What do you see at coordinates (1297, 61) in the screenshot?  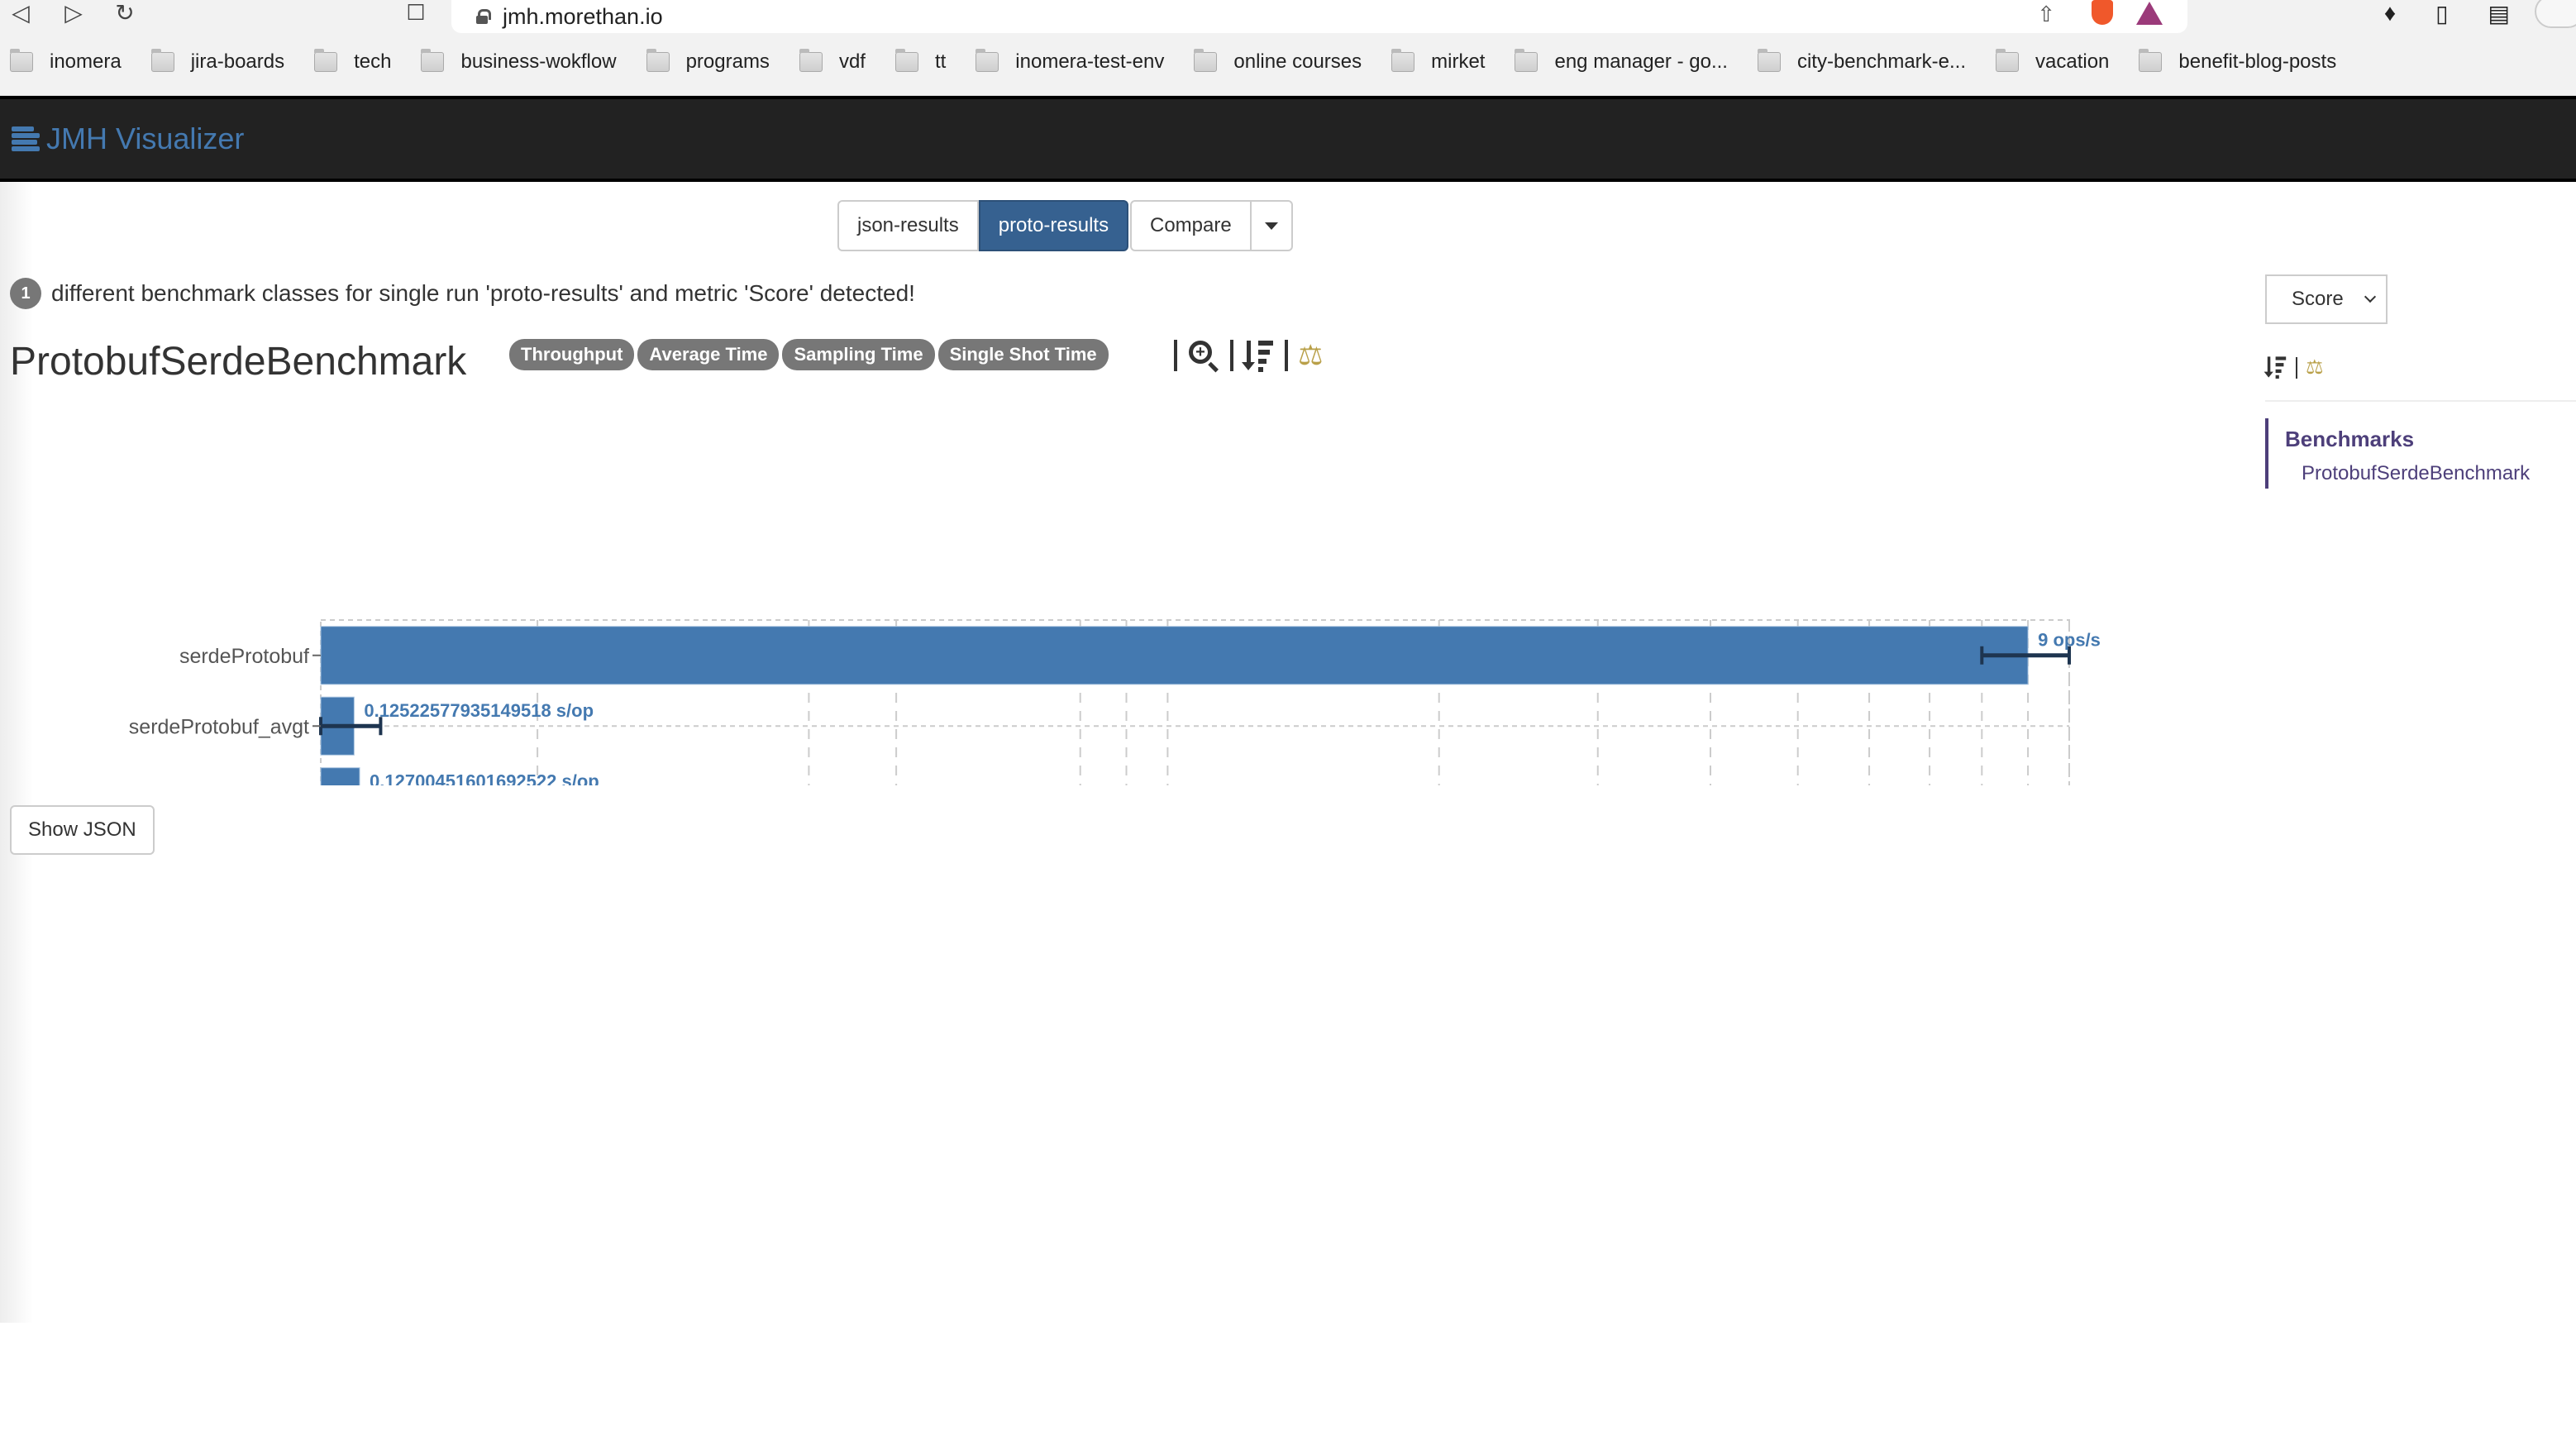 I see `bookmark-label: online courses` at bounding box center [1297, 61].